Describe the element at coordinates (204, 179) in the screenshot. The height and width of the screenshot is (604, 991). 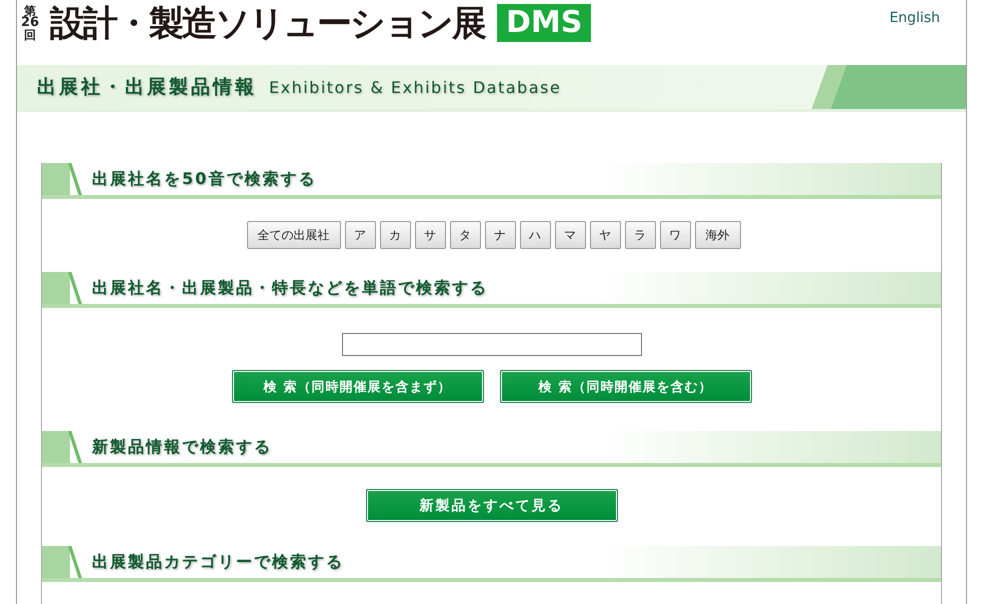
I see `section-title: 出展社名を50音で検索する` at that location.